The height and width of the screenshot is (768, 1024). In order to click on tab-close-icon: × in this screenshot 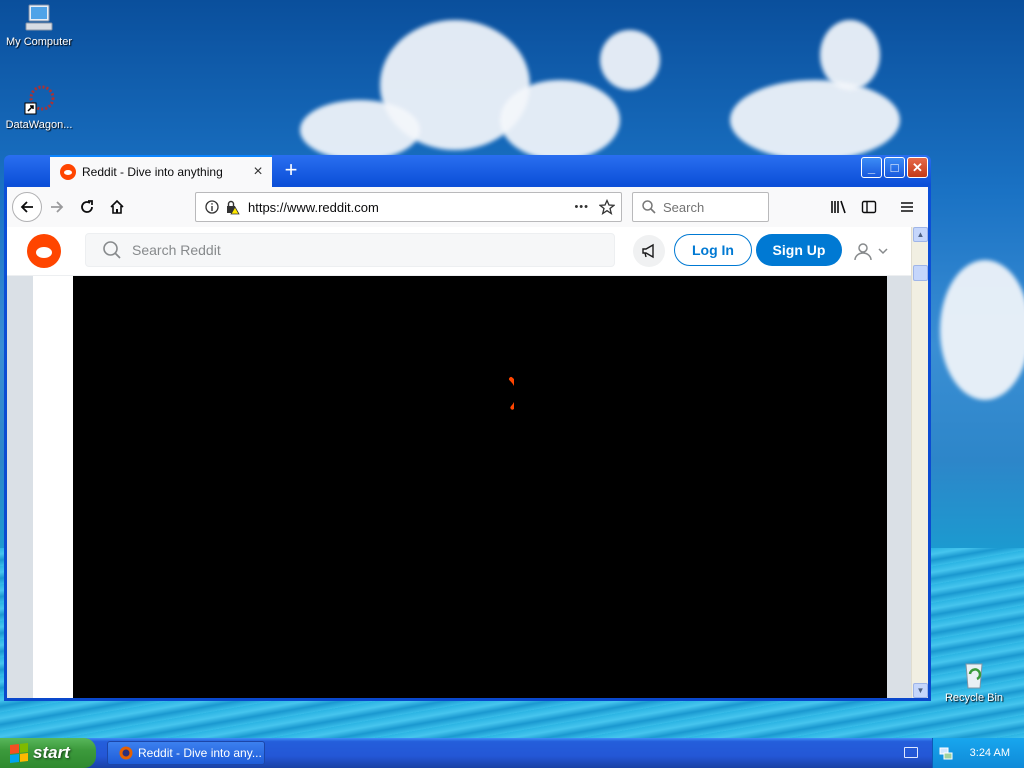, I will do `click(258, 172)`.